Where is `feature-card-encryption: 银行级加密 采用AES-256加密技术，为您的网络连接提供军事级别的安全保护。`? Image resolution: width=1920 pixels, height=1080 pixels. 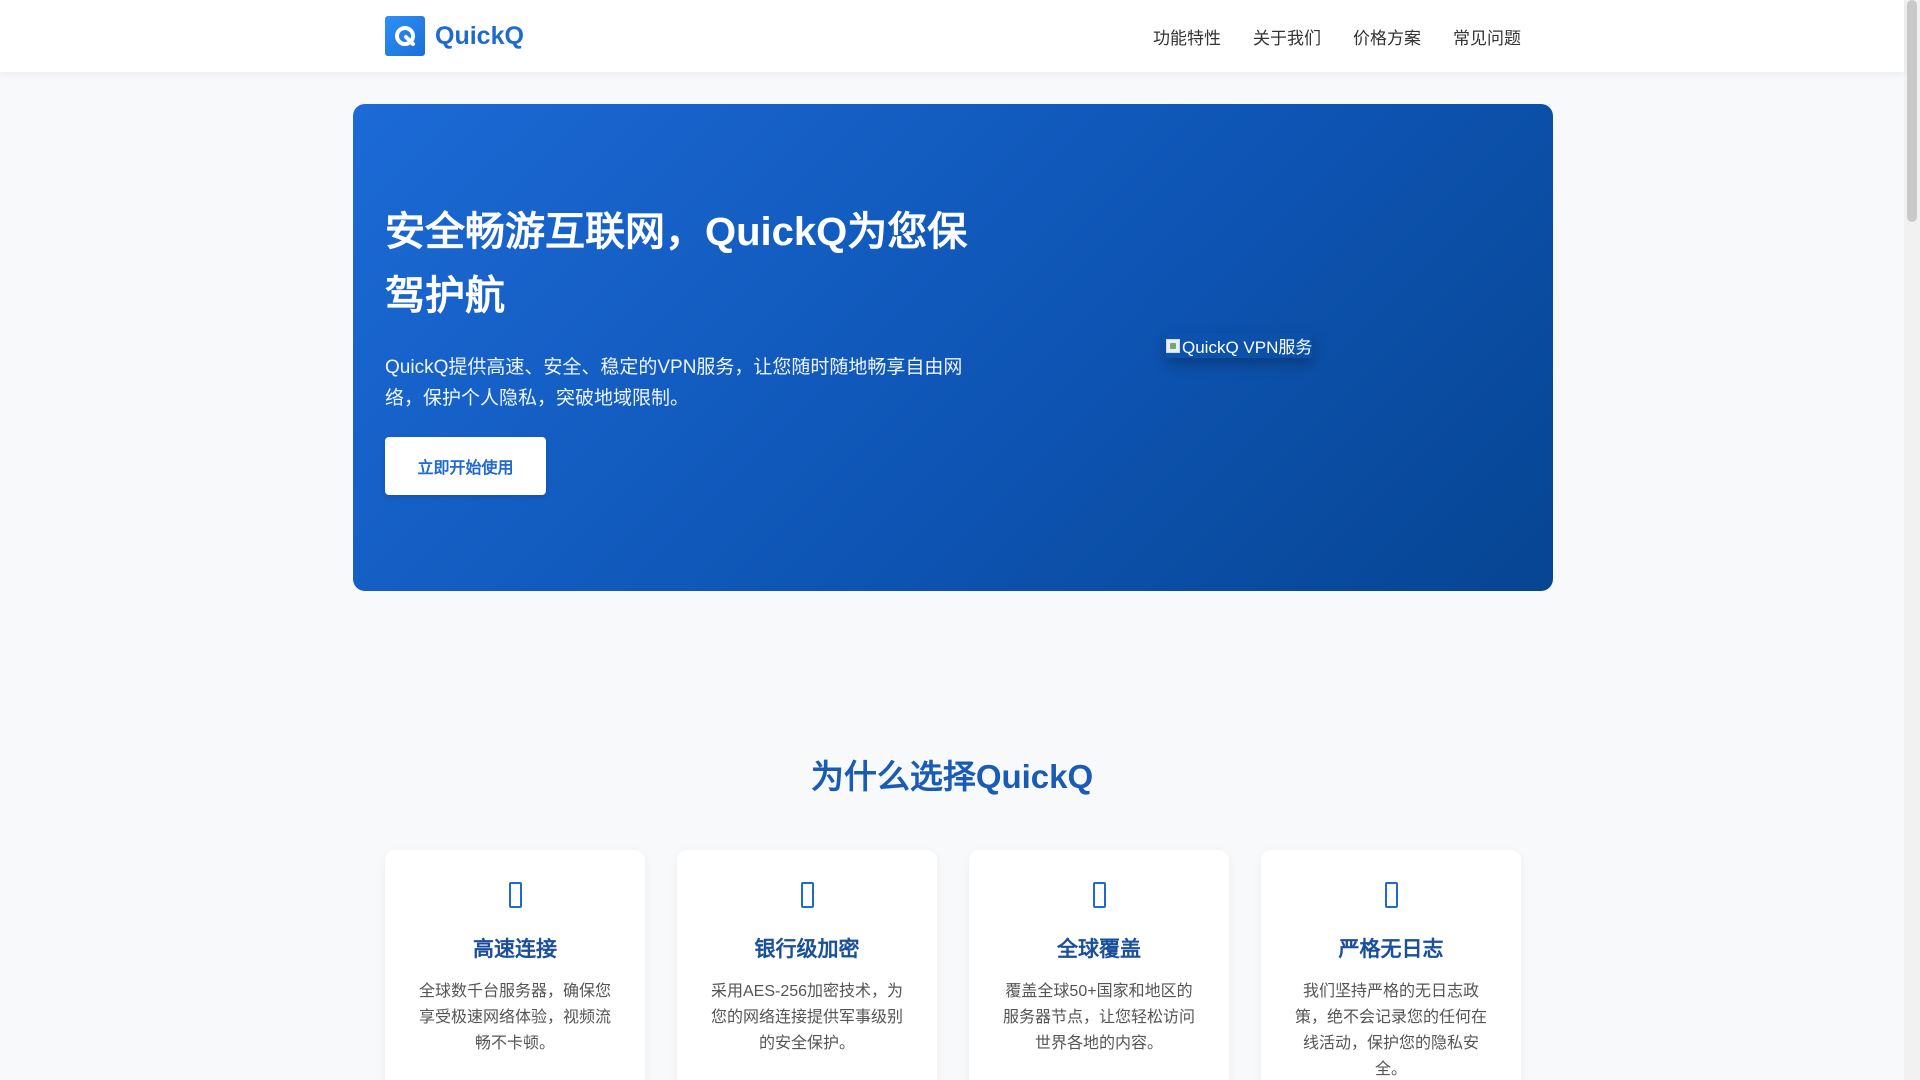
feature-card-encryption: 银行级加密 采用AES-256加密技术，为您的网络连接提供军事级别的安全保护。 is located at coordinates (807, 965).